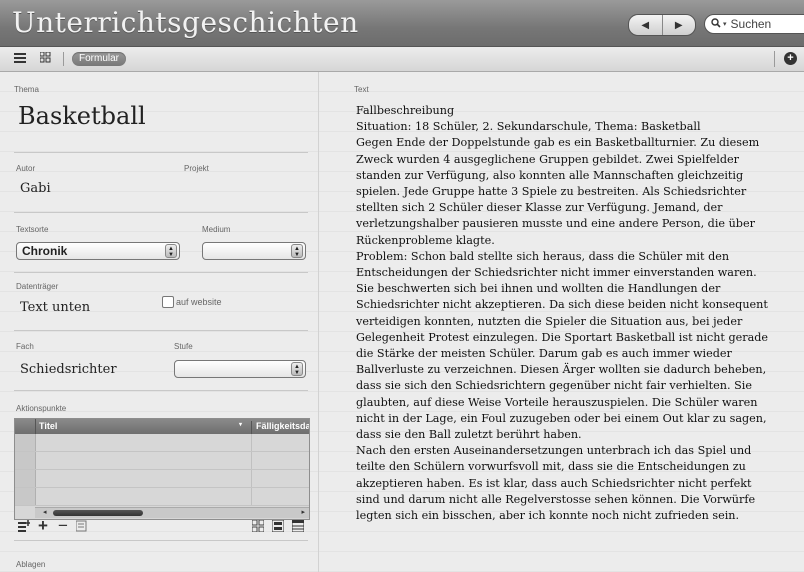 This screenshot has width=804, height=572. What do you see at coordinates (55, 307) in the screenshot?
I see `datentraeger-value: Text unten` at bounding box center [55, 307].